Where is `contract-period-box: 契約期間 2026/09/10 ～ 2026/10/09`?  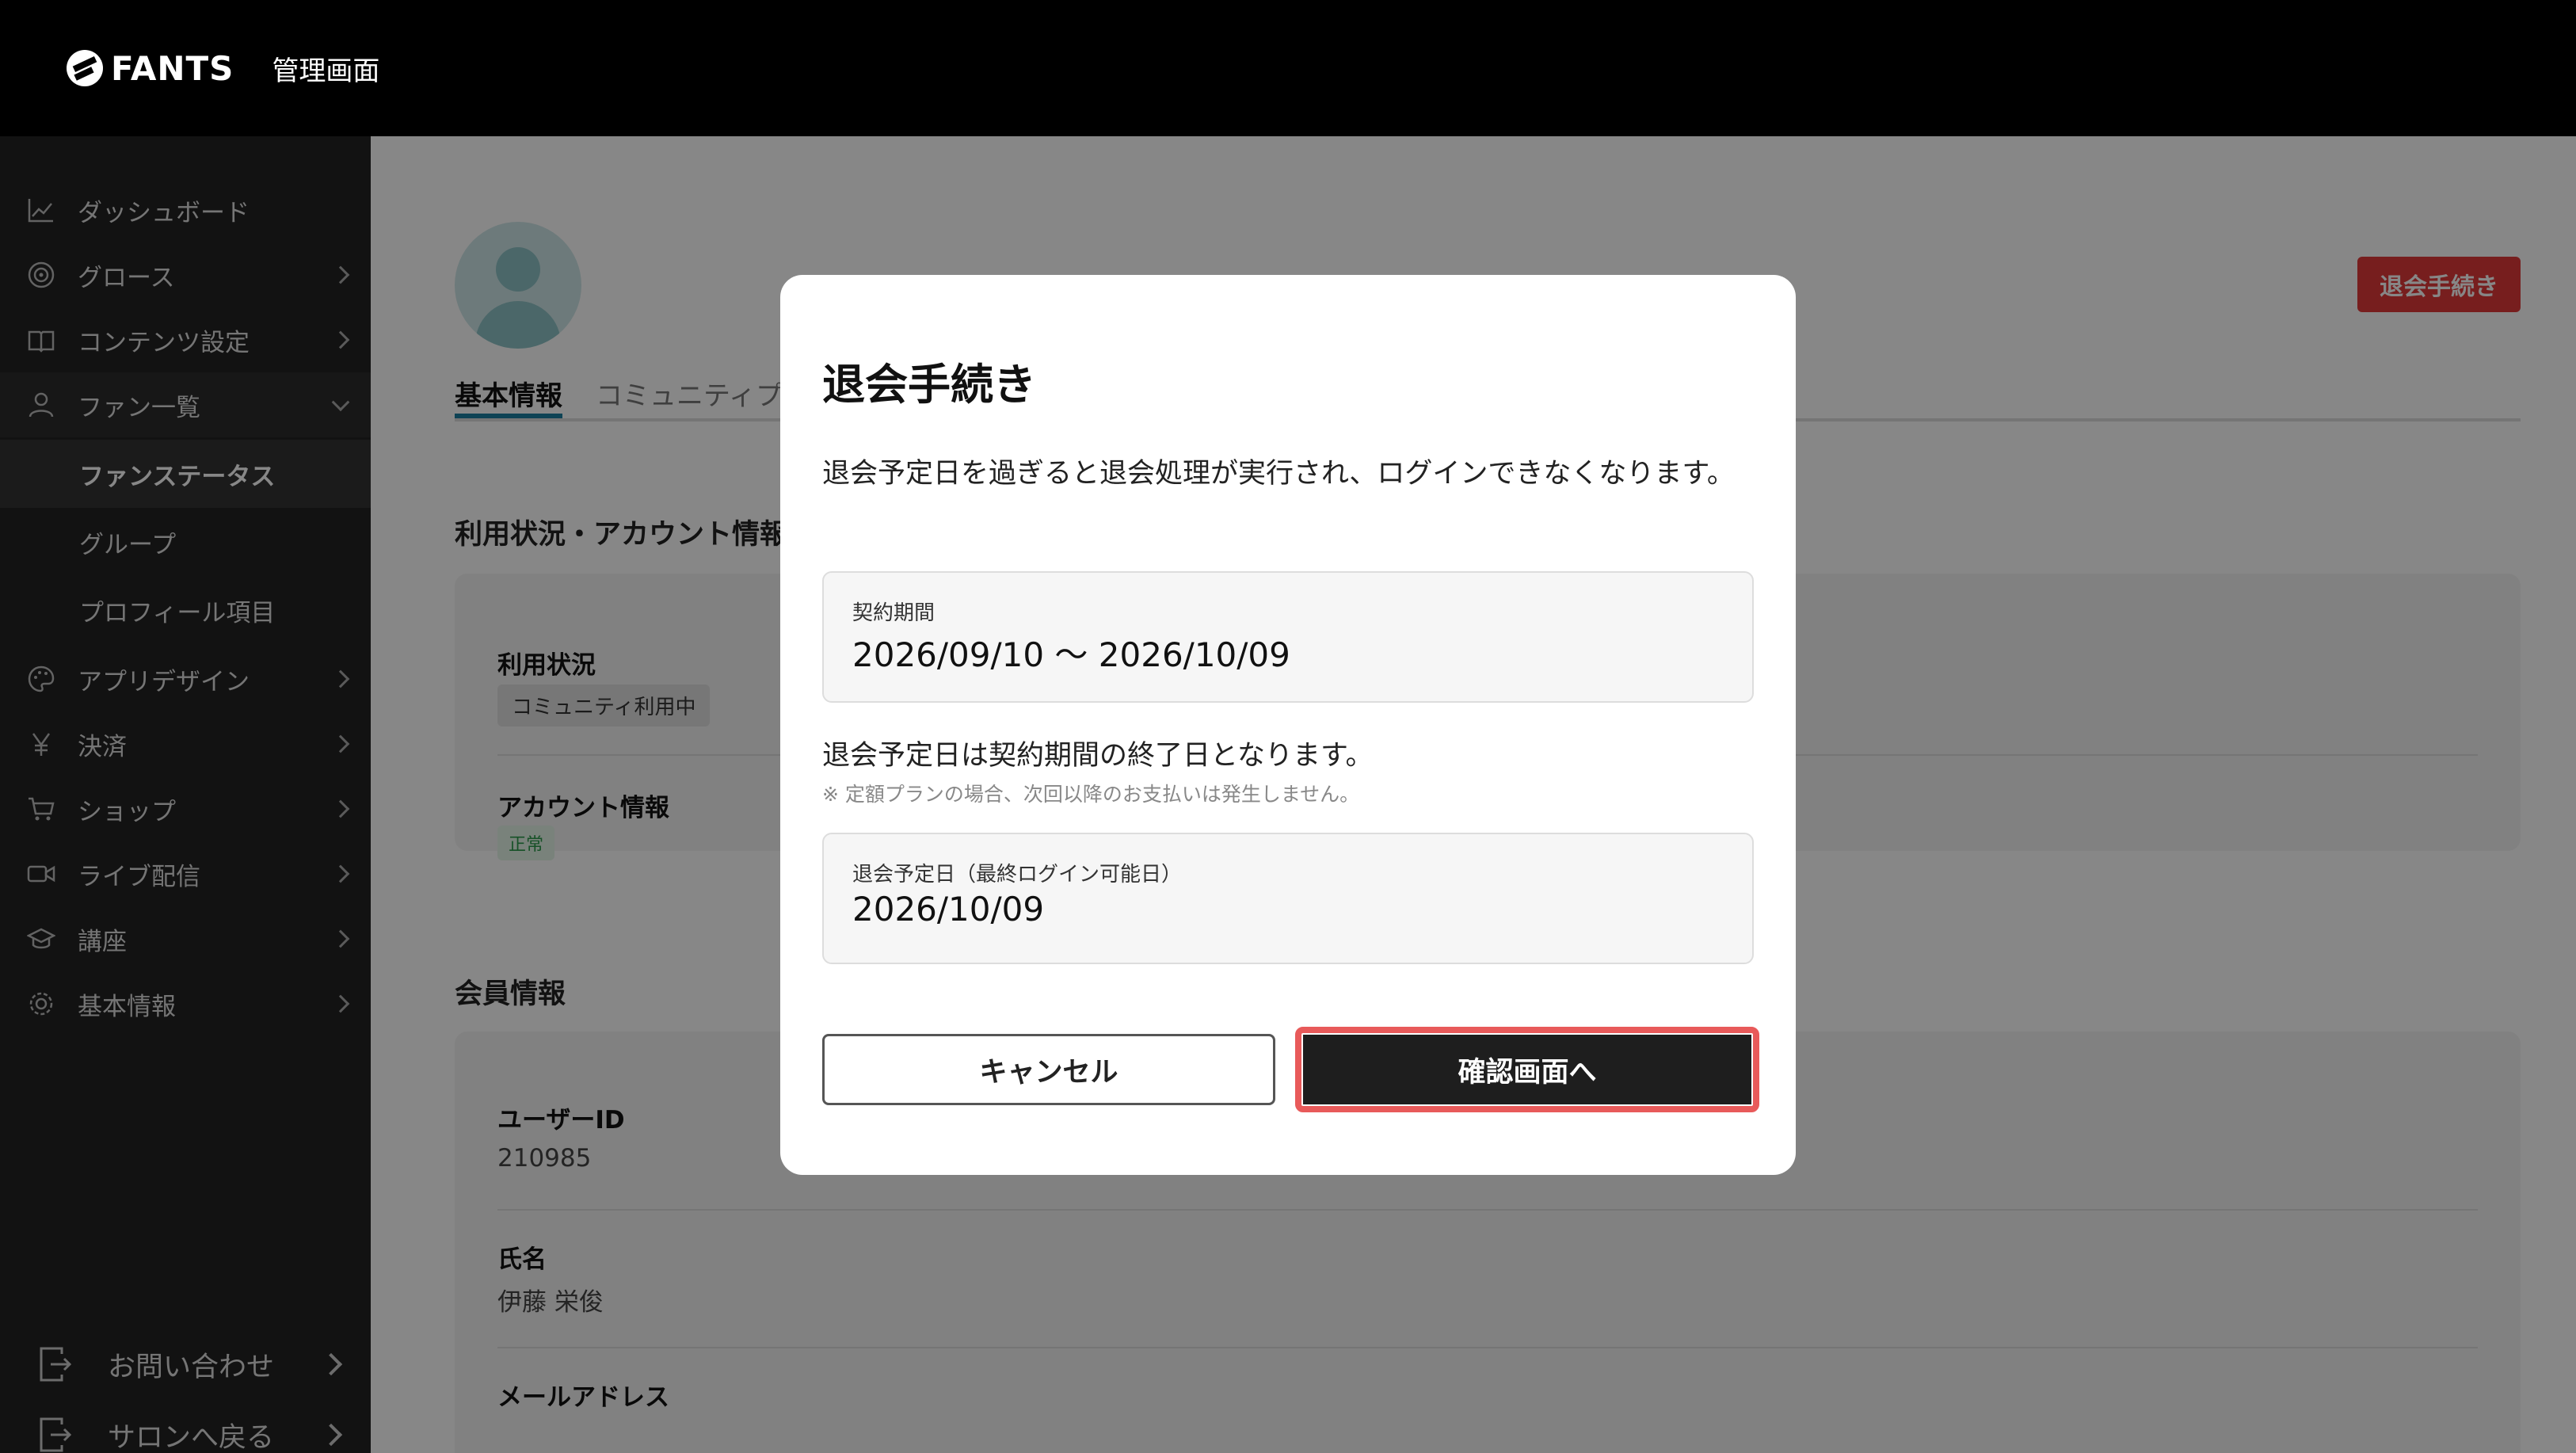 contract-period-box: 契約期間 2026/09/10 ～ 2026/10/09 is located at coordinates (1288, 637).